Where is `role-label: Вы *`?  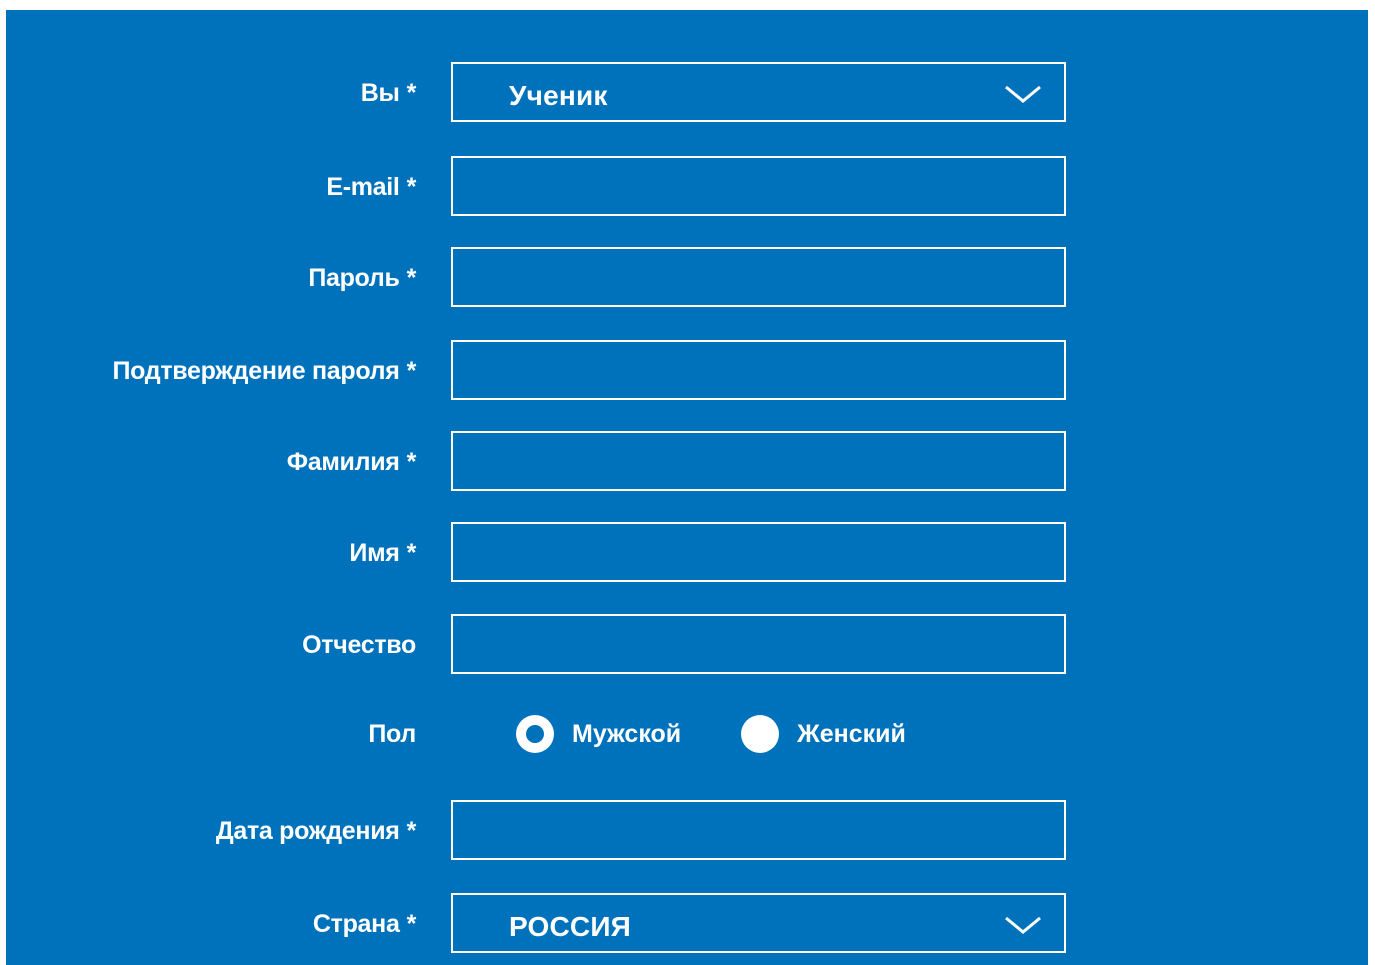
role-label: Вы * is located at coordinates (388, 92).